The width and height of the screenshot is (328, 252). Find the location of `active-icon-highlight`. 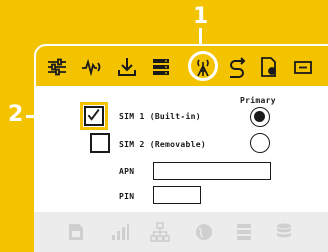

active-icon-highlight is located at coordinates (203, 66).